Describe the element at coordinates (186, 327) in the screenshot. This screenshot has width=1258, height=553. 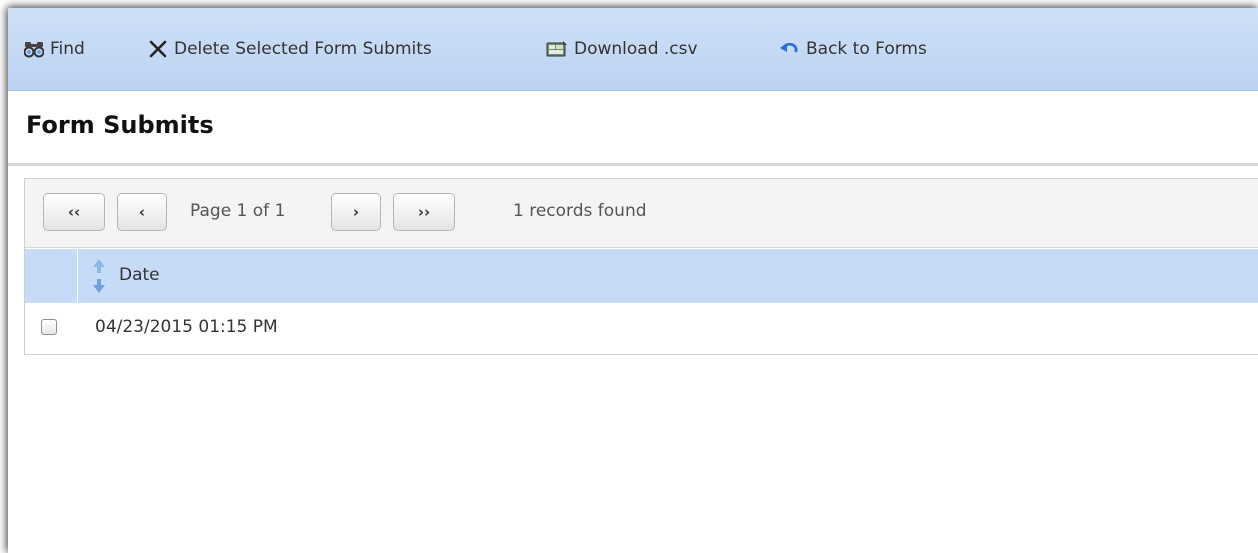
I see `row-date-cell: 04/23/2015 01:15 PM` at that location.